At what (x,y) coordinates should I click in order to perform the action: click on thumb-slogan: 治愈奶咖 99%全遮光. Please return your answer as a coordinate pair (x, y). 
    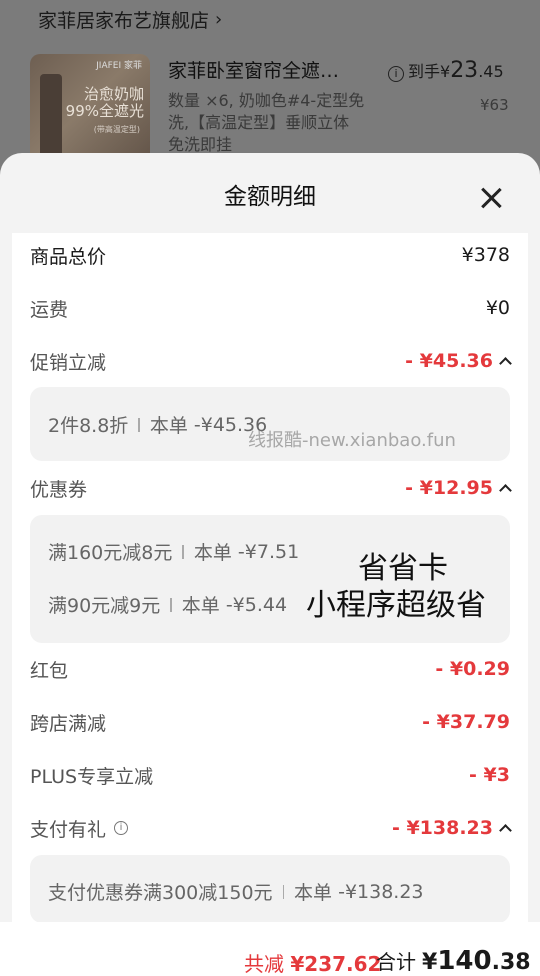
    Looking at the image, I should click on (104, 102).